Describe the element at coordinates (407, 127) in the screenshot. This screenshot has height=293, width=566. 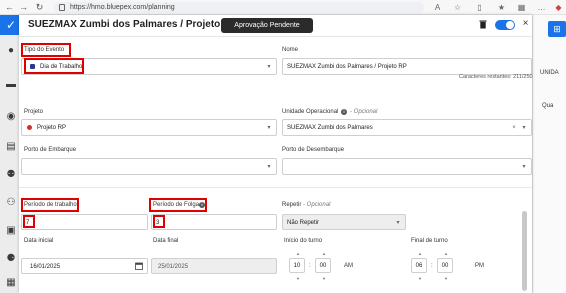
I see `operational-unit-select: SUEZMAX Zumbi dos Palmares × ▾` at that location.